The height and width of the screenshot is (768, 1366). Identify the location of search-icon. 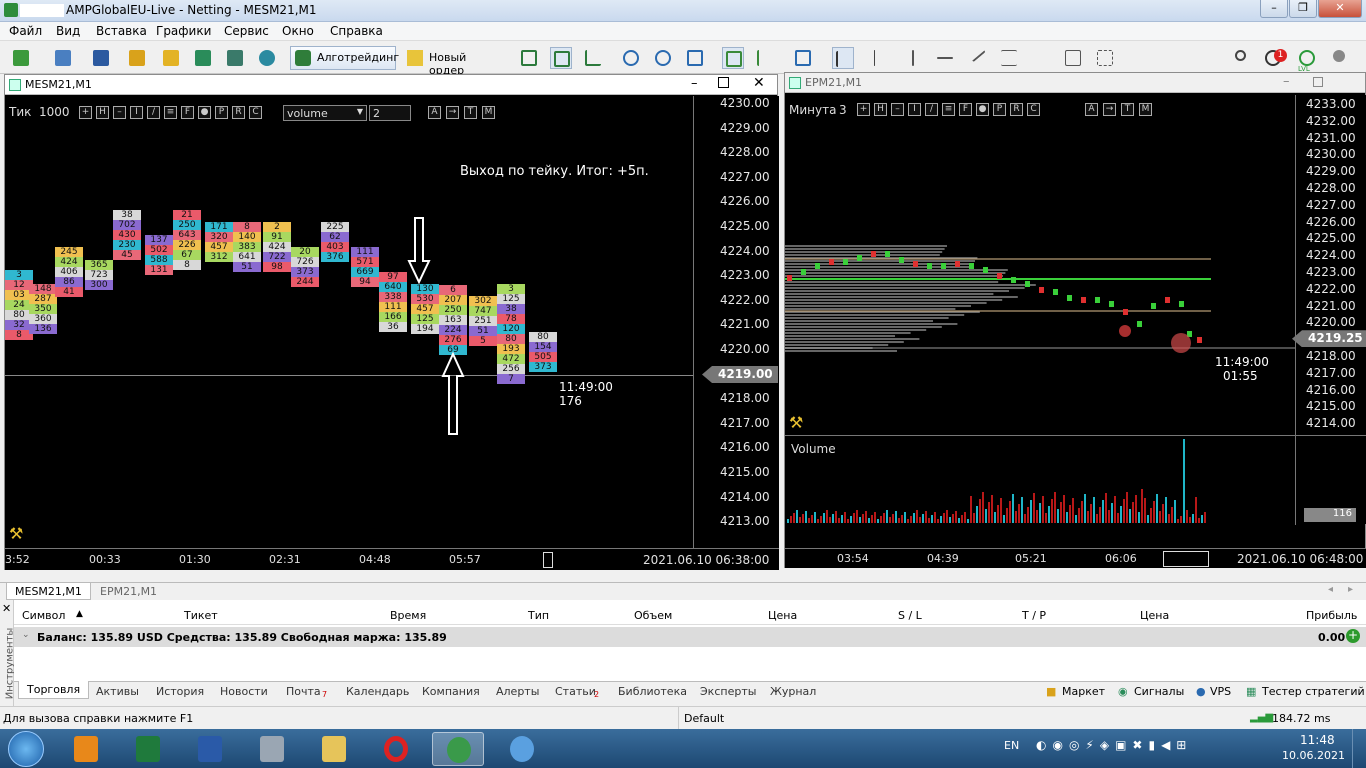
(1243, 58).